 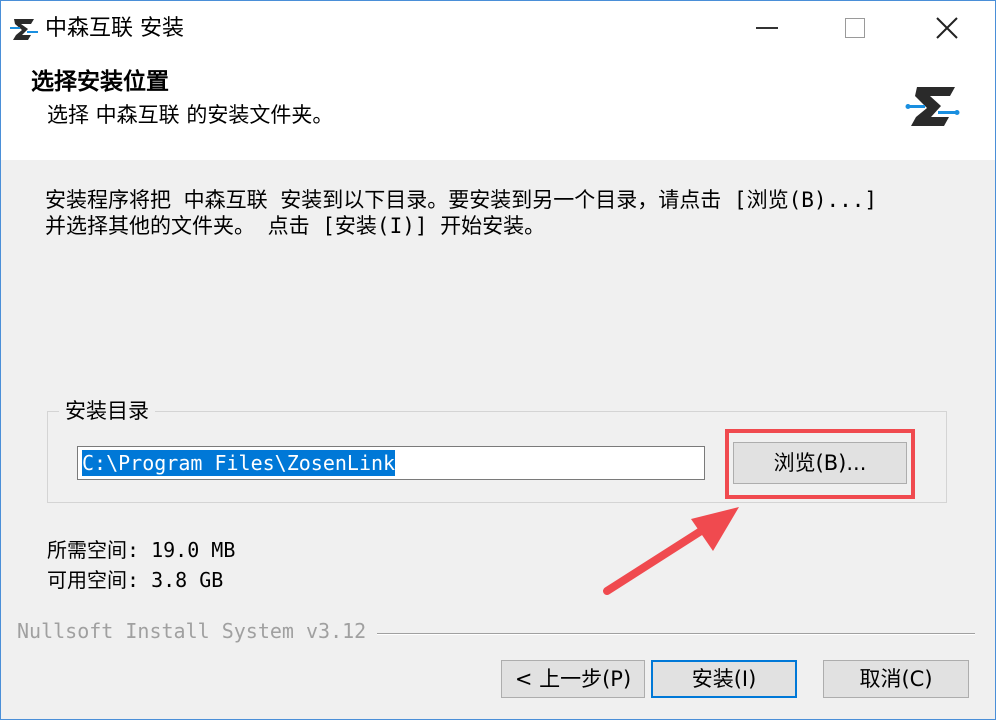 What do you see at coordinates (724, 679) in the screenshot?
I see `install-button: 安装(I)` at bounding box center [724, 679].